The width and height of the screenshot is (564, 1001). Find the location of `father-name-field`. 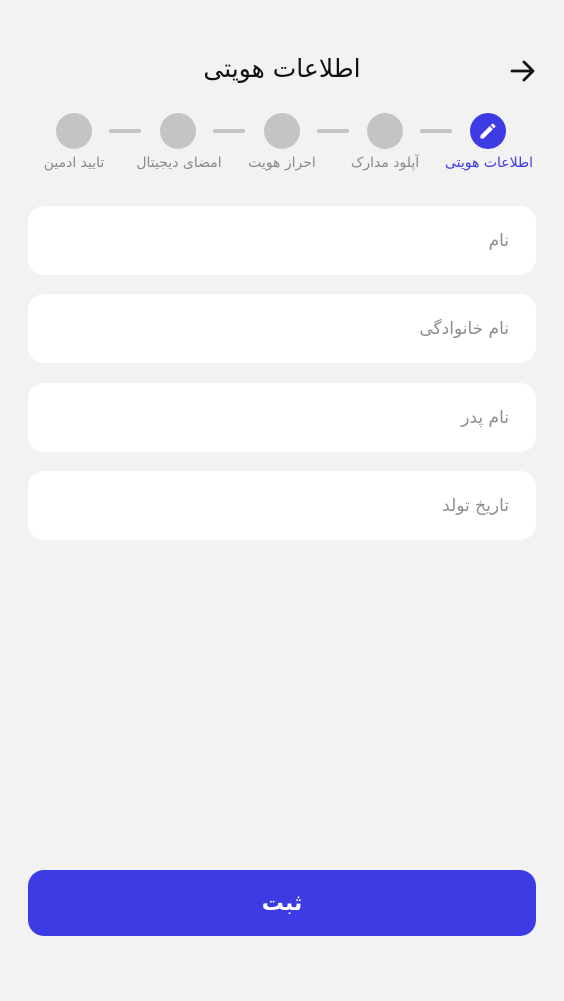

father-name-field is located at coordinates (282, 417).